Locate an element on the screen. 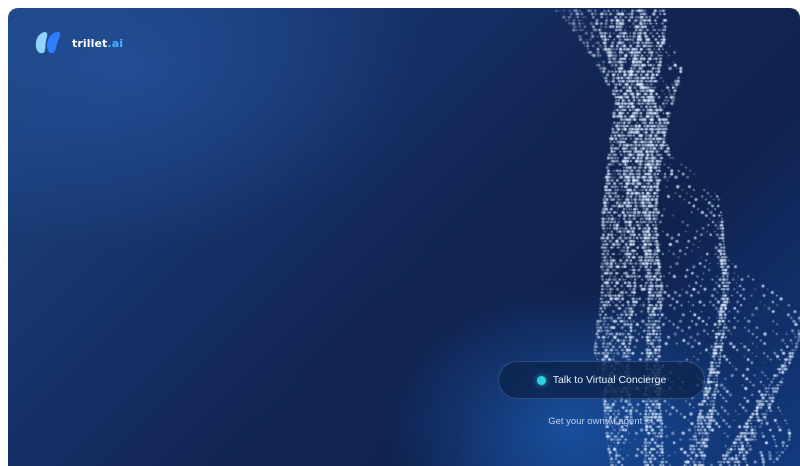 This screenshot has width=800, height=466. brand-logo: trillet.ai is located at coordinates (78, 43).